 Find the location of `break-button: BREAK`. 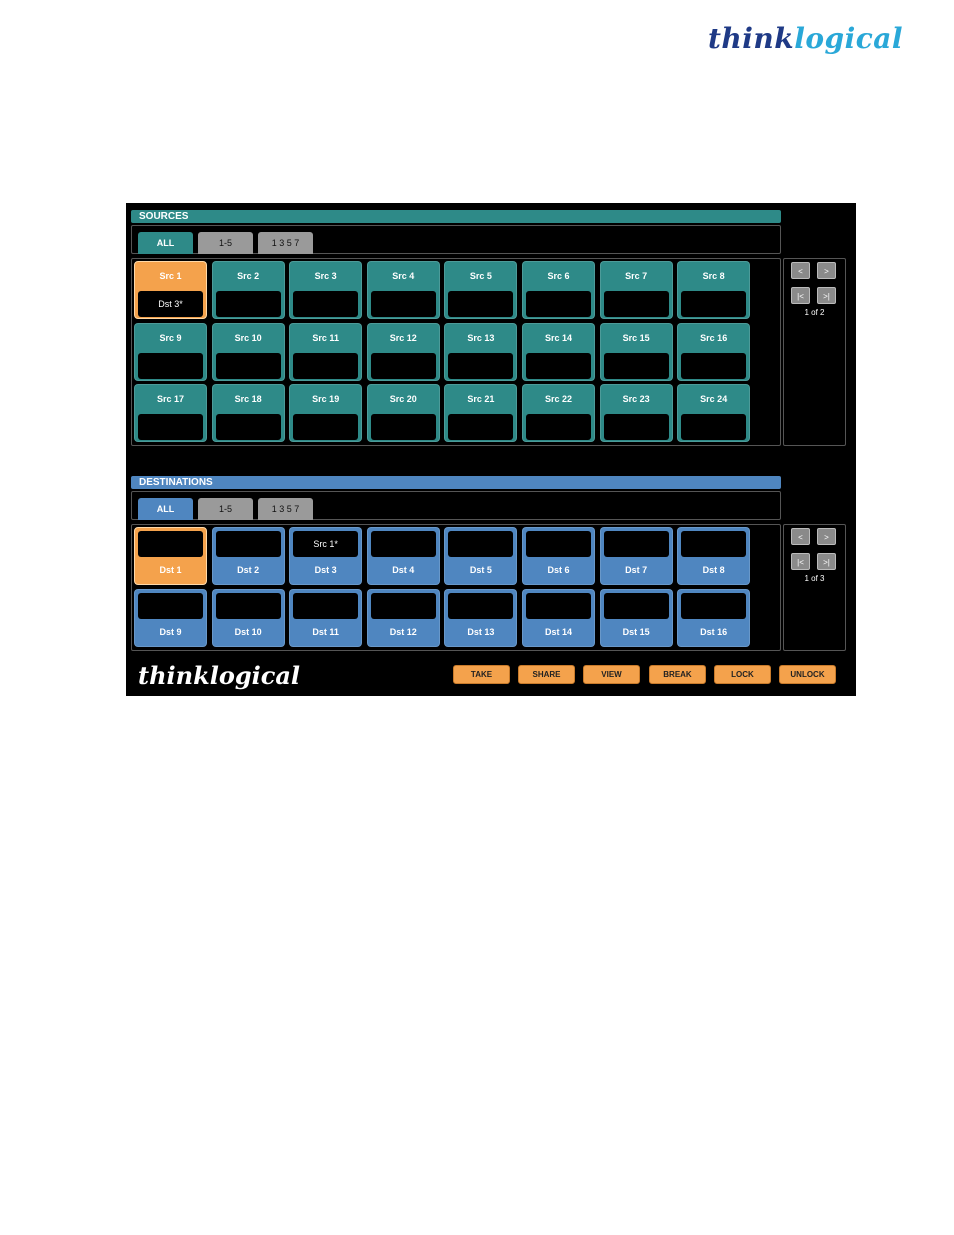

break-button: BREAK is located at coordinates (677, 674).